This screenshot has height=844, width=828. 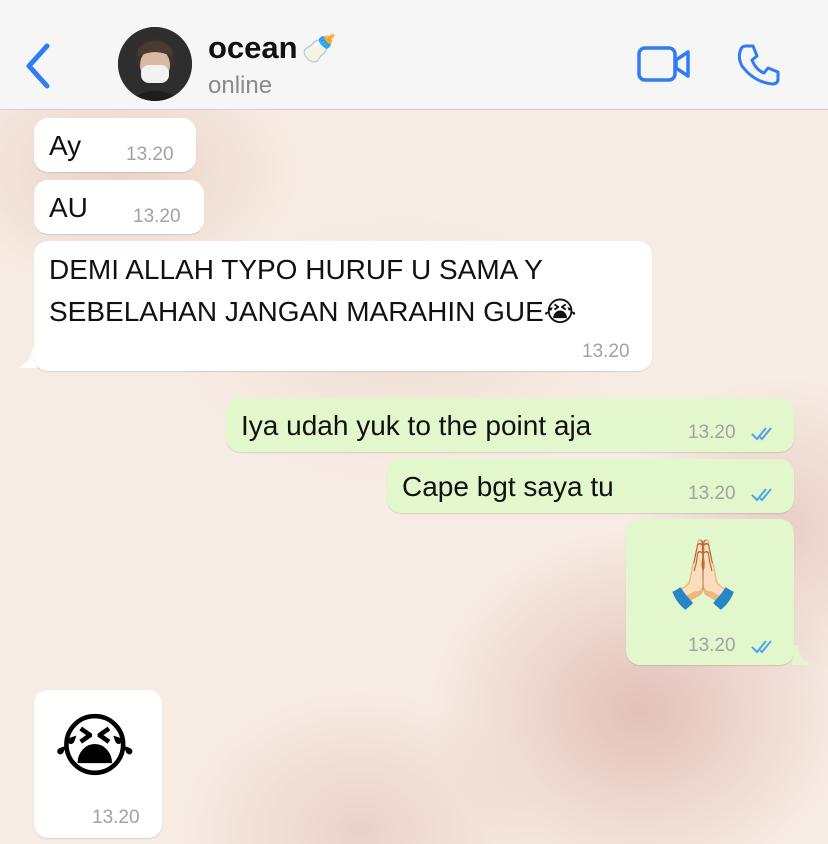 I want to click on message-bubble-outgoing: Iya udah yuk to the point aja 13.20, so click(x=510, y=425).